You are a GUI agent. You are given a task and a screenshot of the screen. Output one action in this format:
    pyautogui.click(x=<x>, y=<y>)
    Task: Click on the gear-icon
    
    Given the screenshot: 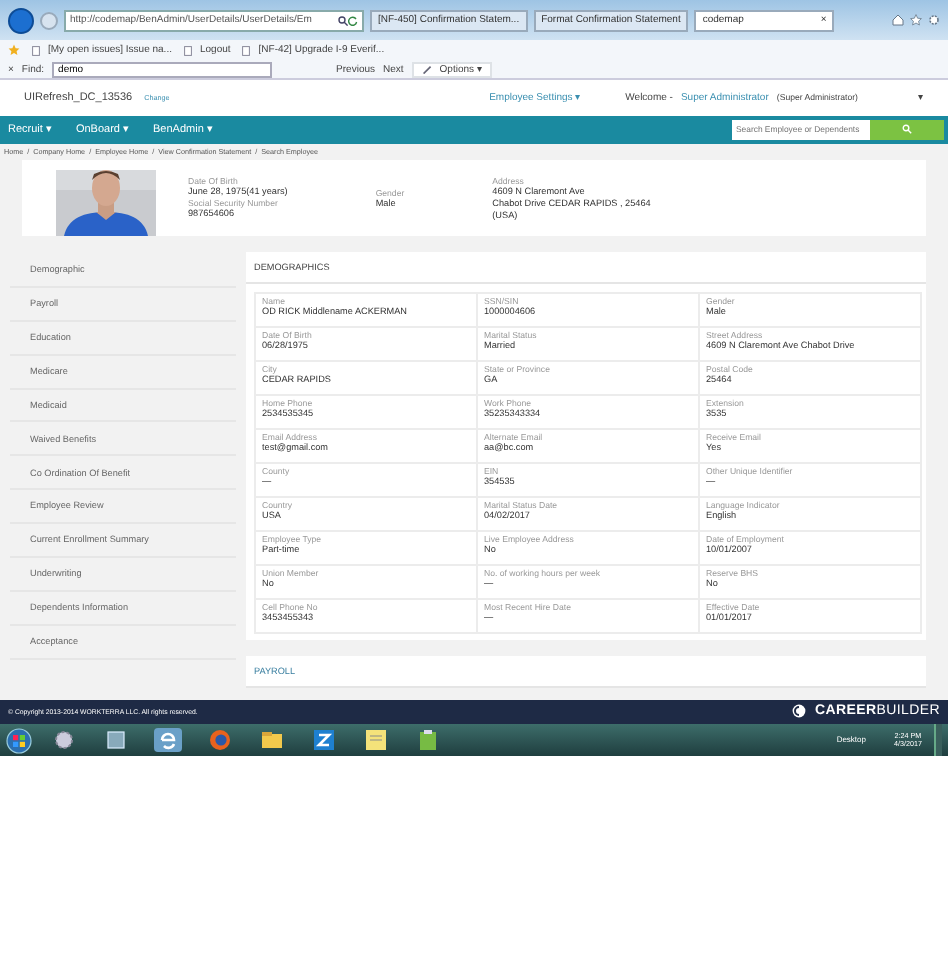 What is the action you would take?
    pyautogui.click(x=64, y=740)
    